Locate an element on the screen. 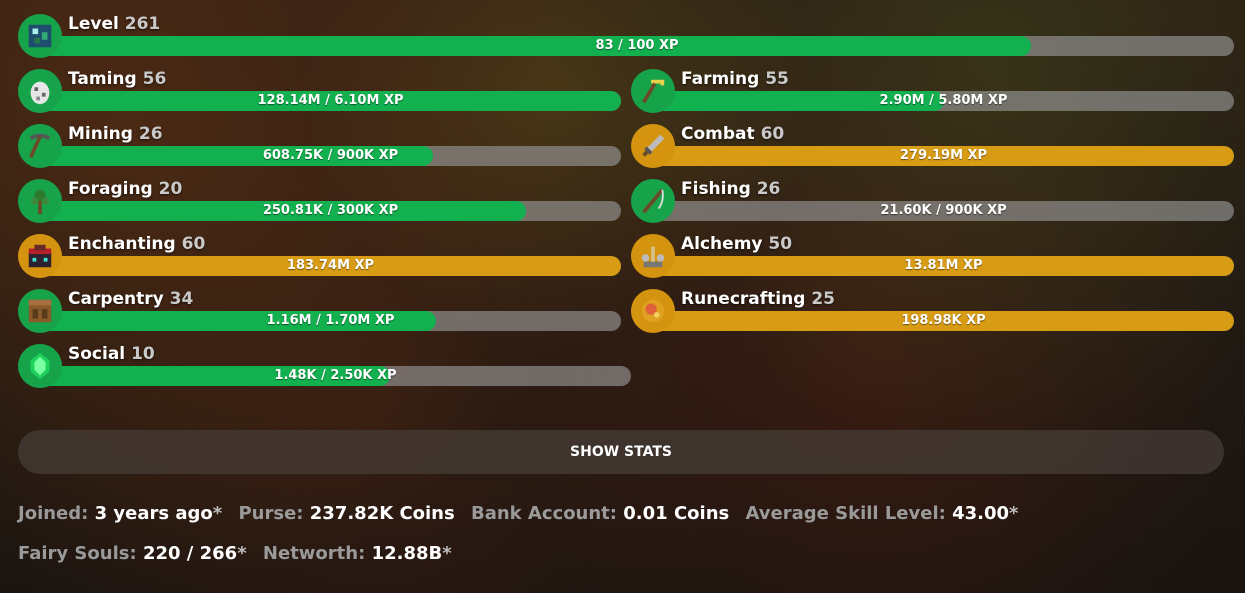 The image size is (1245, 593). pickaxe-icon is located at coordinates (40, 146).